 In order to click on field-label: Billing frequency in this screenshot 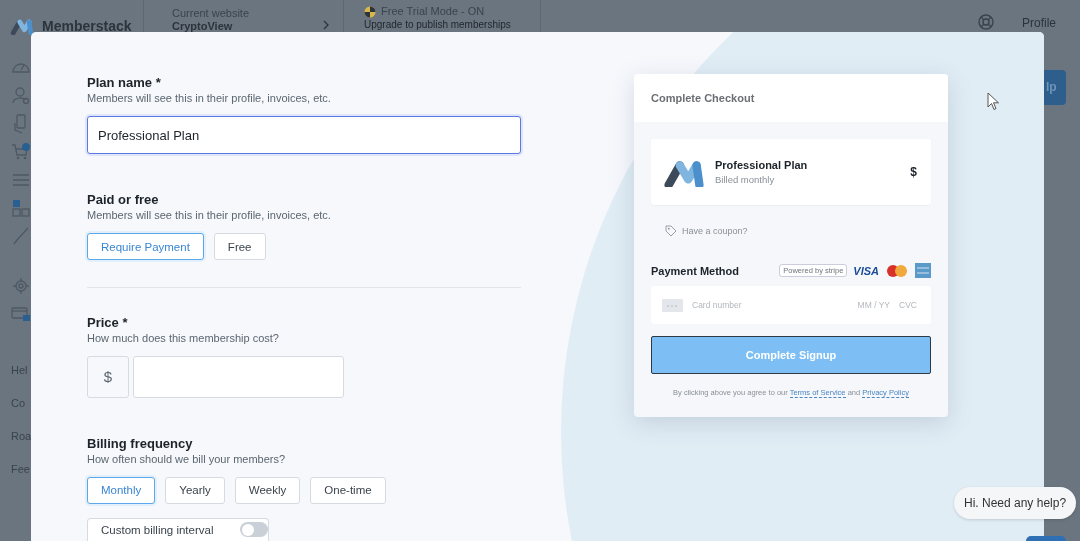, I will do `click(140, 443)`.